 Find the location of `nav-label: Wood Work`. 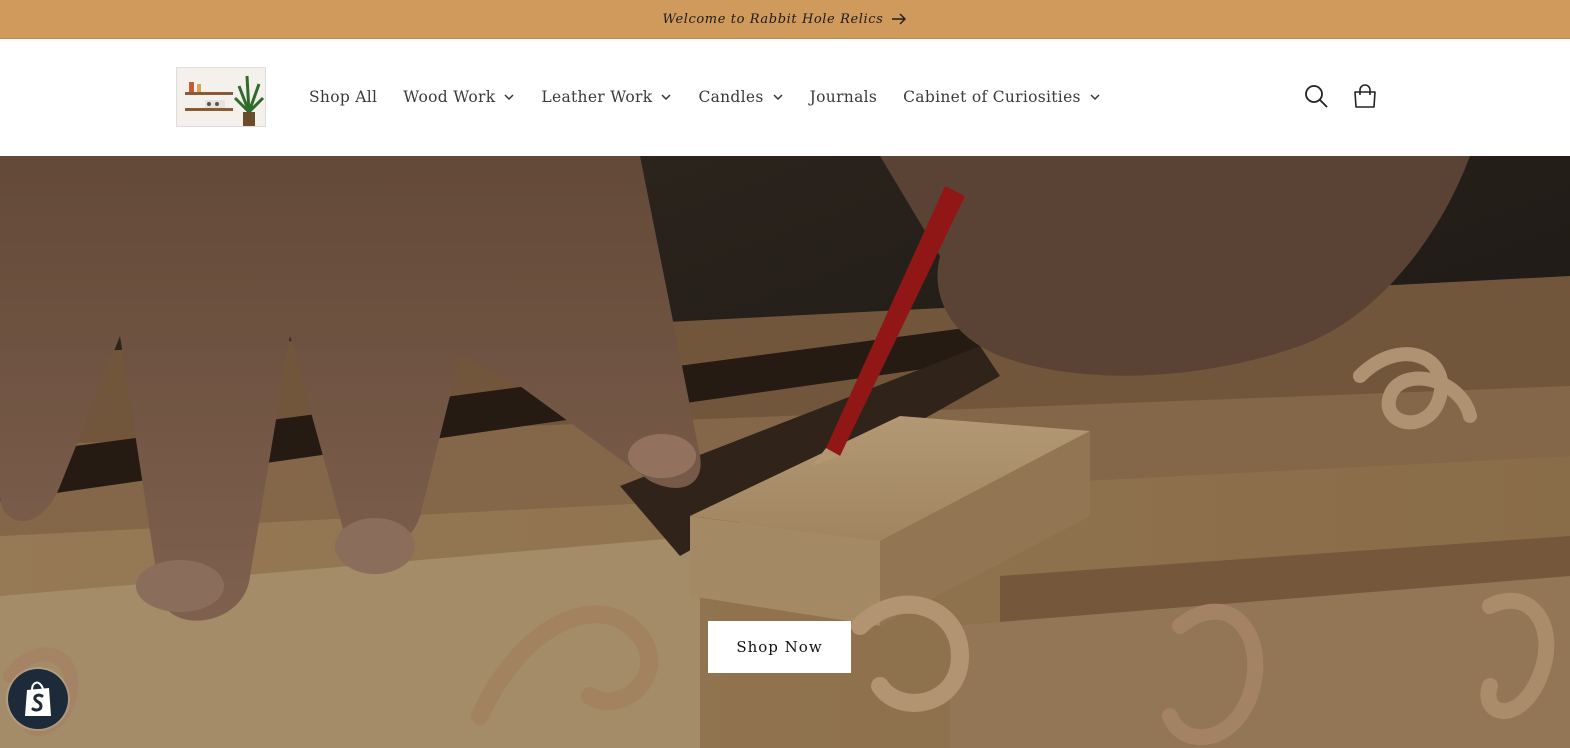

nav-label: Wood Work is located at coordinates (449, 97).